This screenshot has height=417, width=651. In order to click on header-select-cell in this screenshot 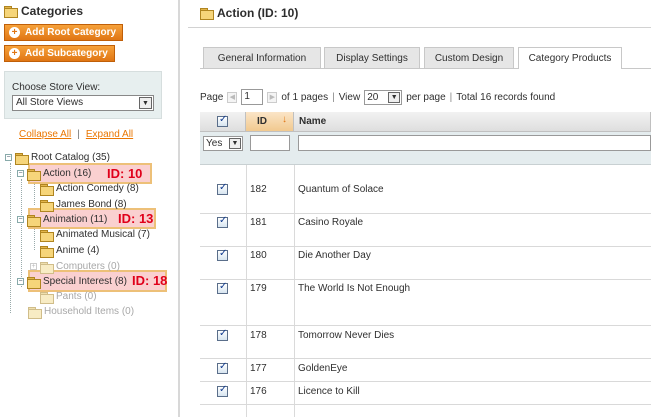, I will do `click(223, 122)`.